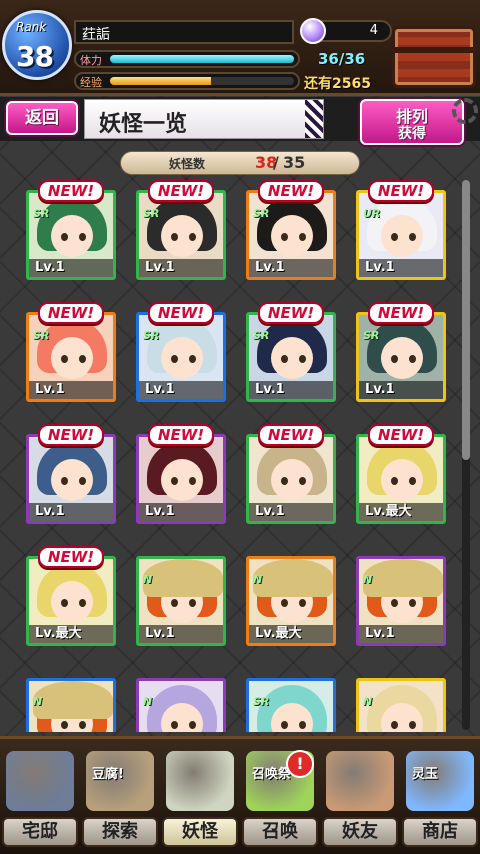 Image resolution: width=480 pixels, height=854 pixels. I want to click on stamina-track, so click(202, 59).